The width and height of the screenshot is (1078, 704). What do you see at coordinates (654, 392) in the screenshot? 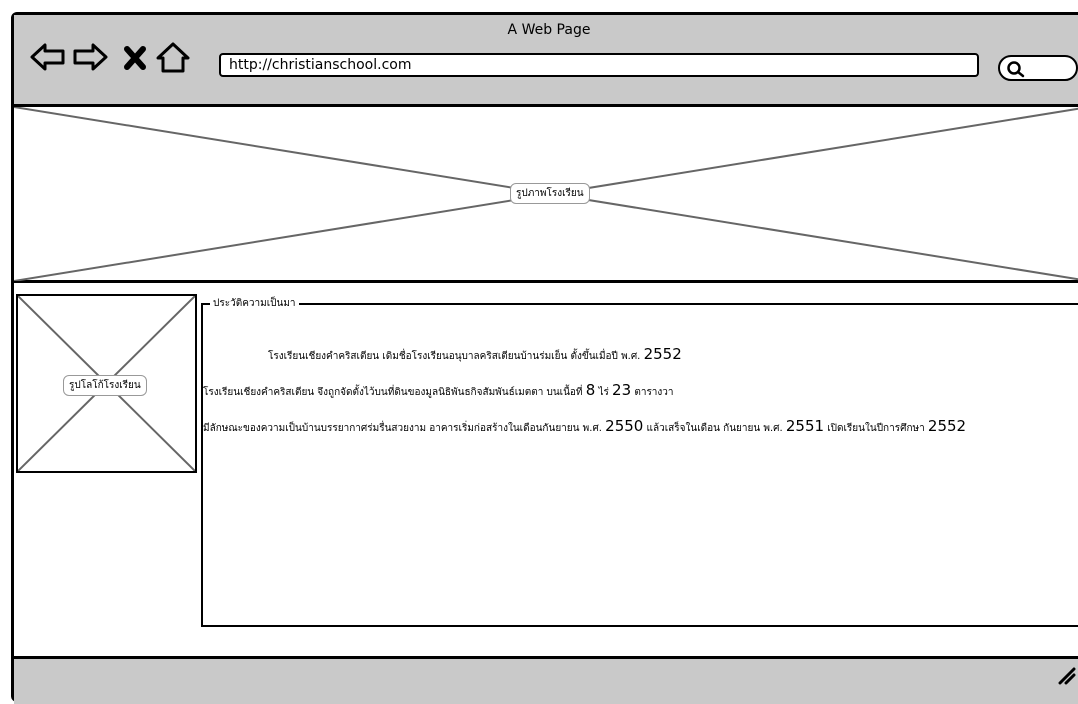
I see `p2-text-c: ตารางวา` at bounding box center [654, 392].